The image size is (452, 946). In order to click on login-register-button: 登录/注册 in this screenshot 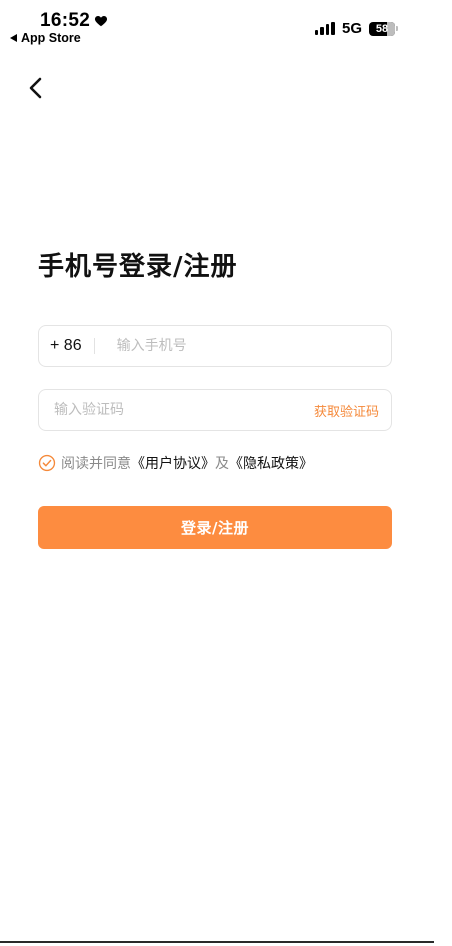, I will do `click(215, 527)`.